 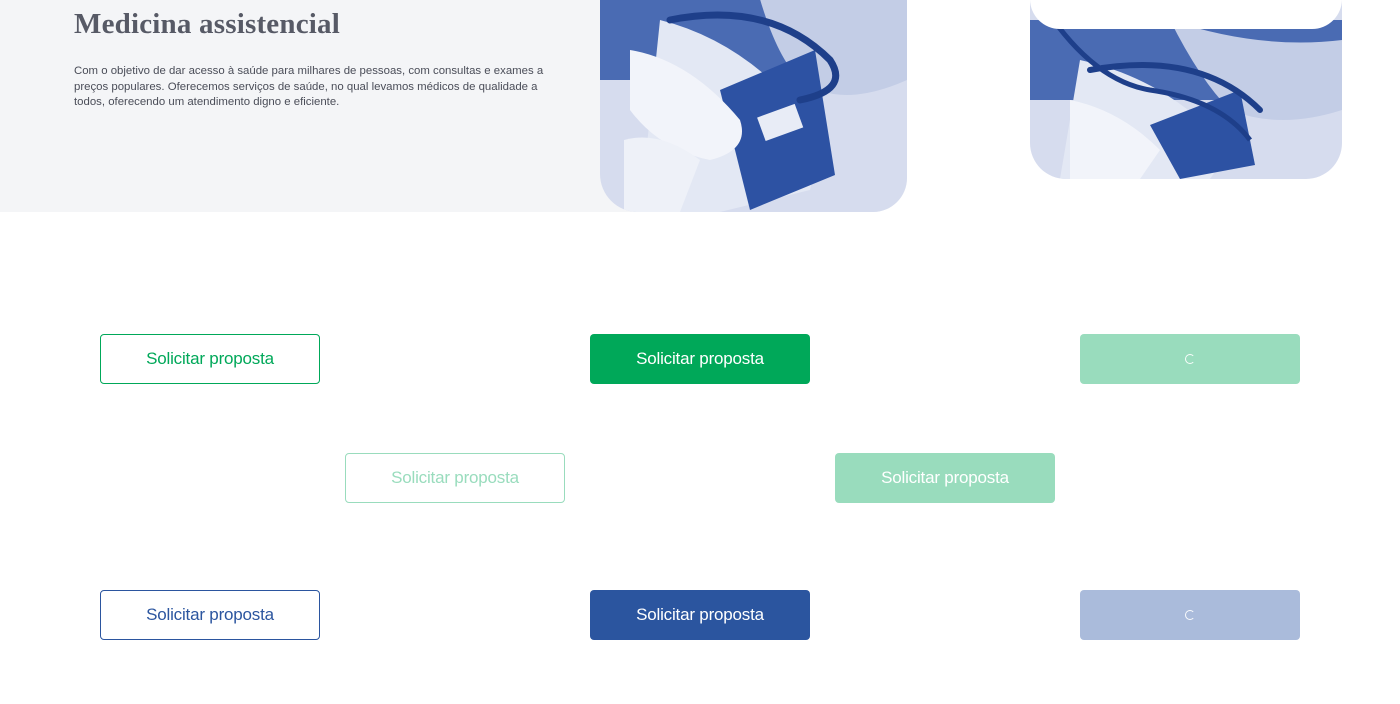 I want to click on solicitar-proposta-solid-green-button: Solicitar proposta, so click(x=700, y=359).